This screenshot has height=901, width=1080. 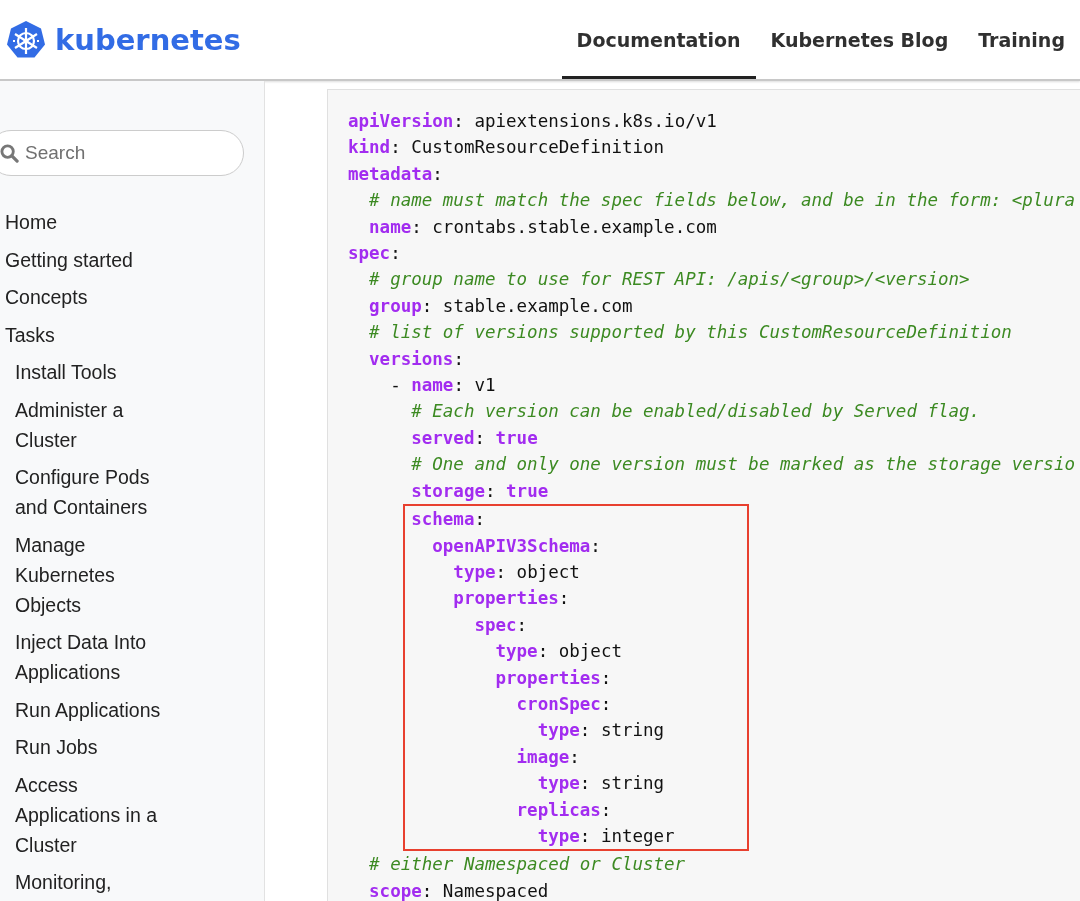 What do you see at coordinates (669, 280) in the screenshot?
I see `code-comment: # group name to use for REST API: /apis/<group>/<version>` at bounding box center [669, 280].